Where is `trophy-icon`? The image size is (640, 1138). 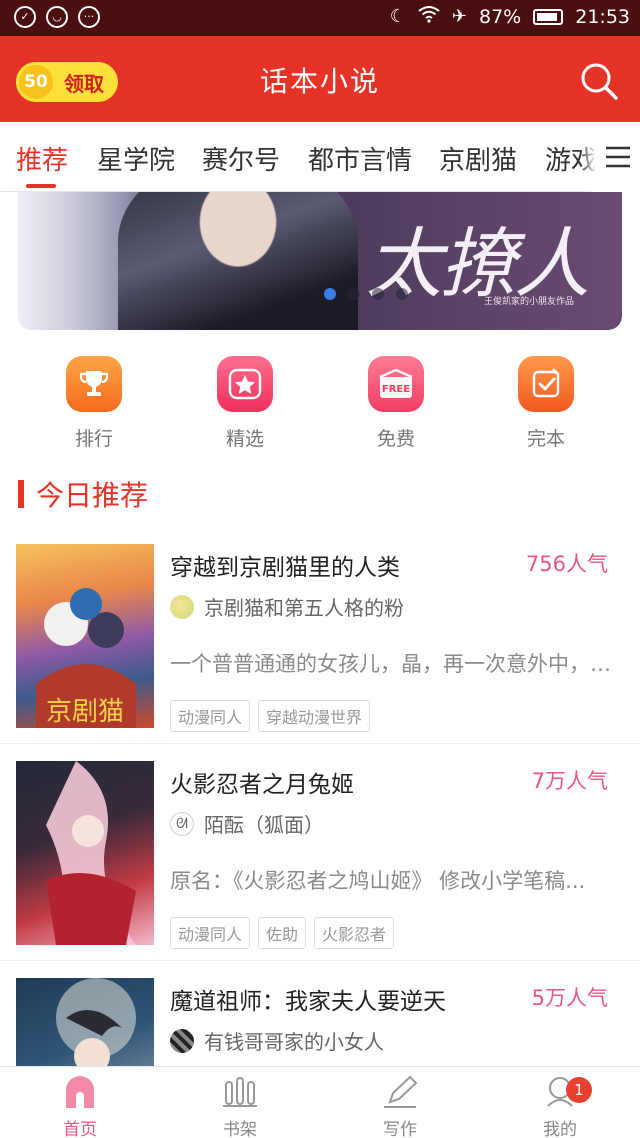
trophy-icon is located at coordinates (94, 384).